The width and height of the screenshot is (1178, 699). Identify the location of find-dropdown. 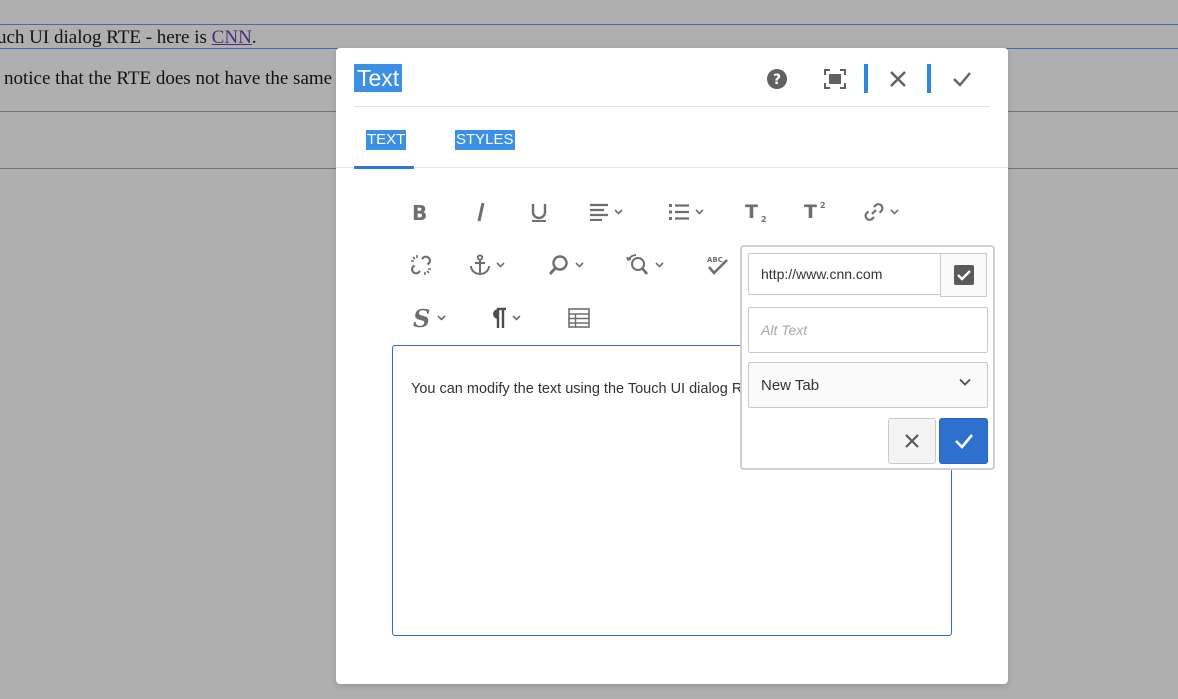
(566, 265).